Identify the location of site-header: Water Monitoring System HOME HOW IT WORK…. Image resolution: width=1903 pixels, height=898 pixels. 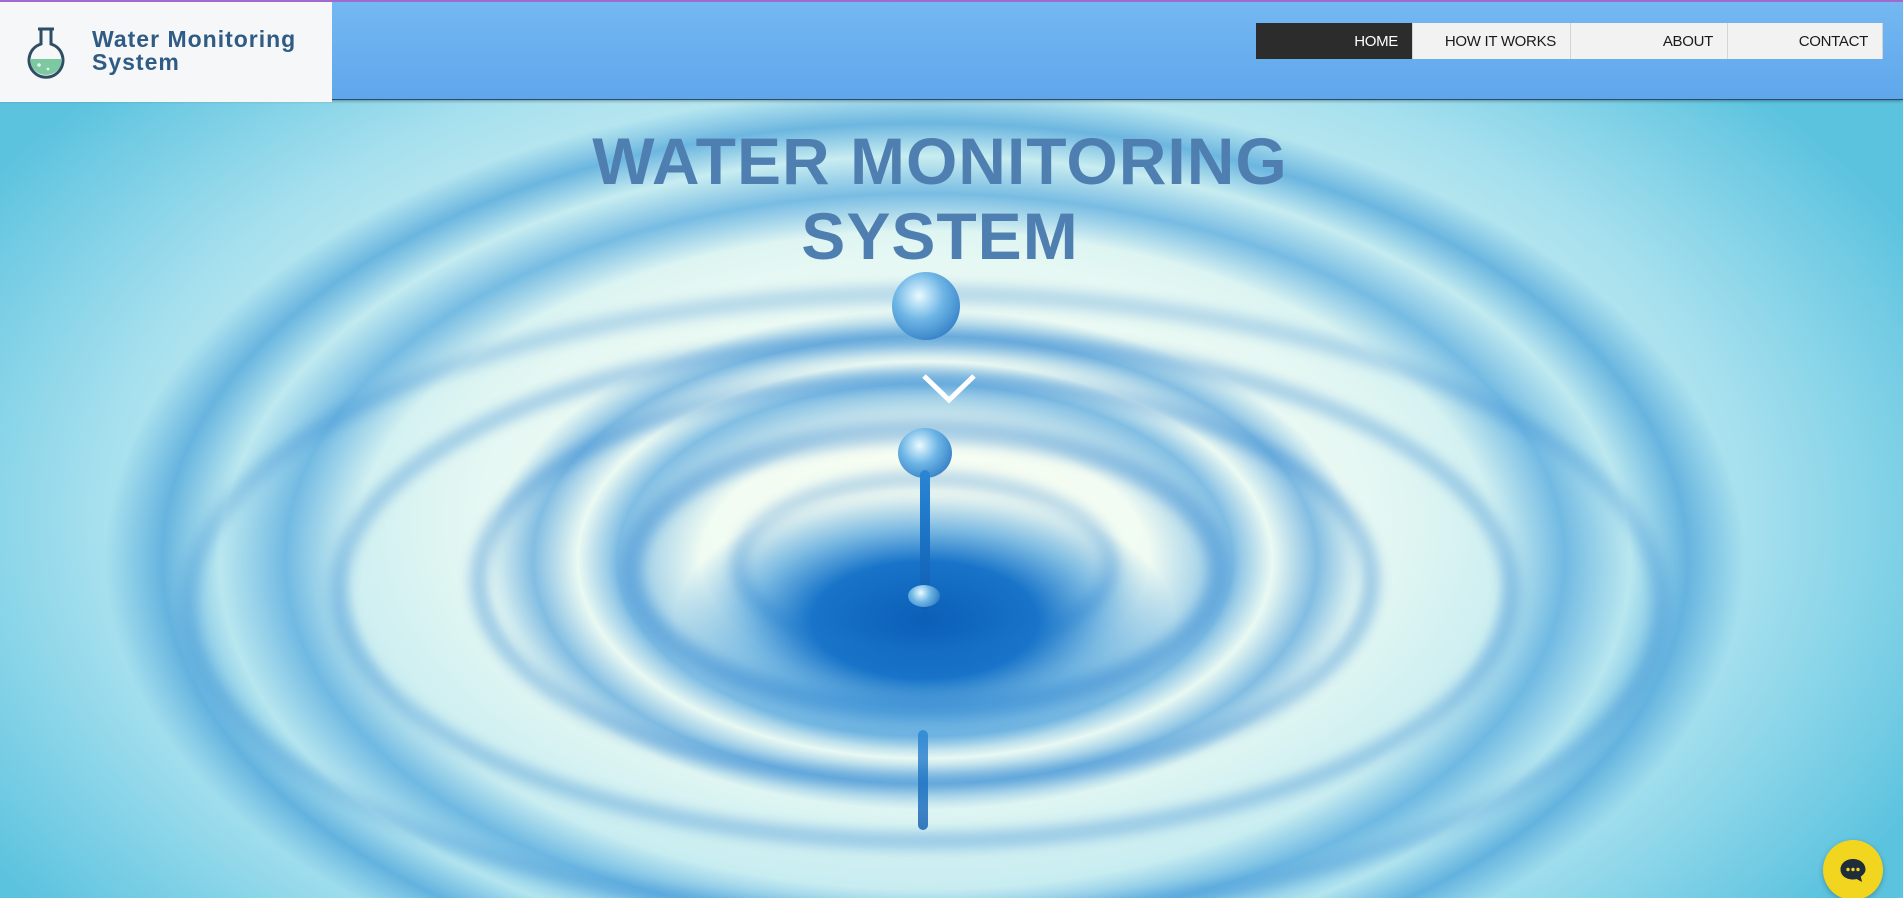
(951, 51).